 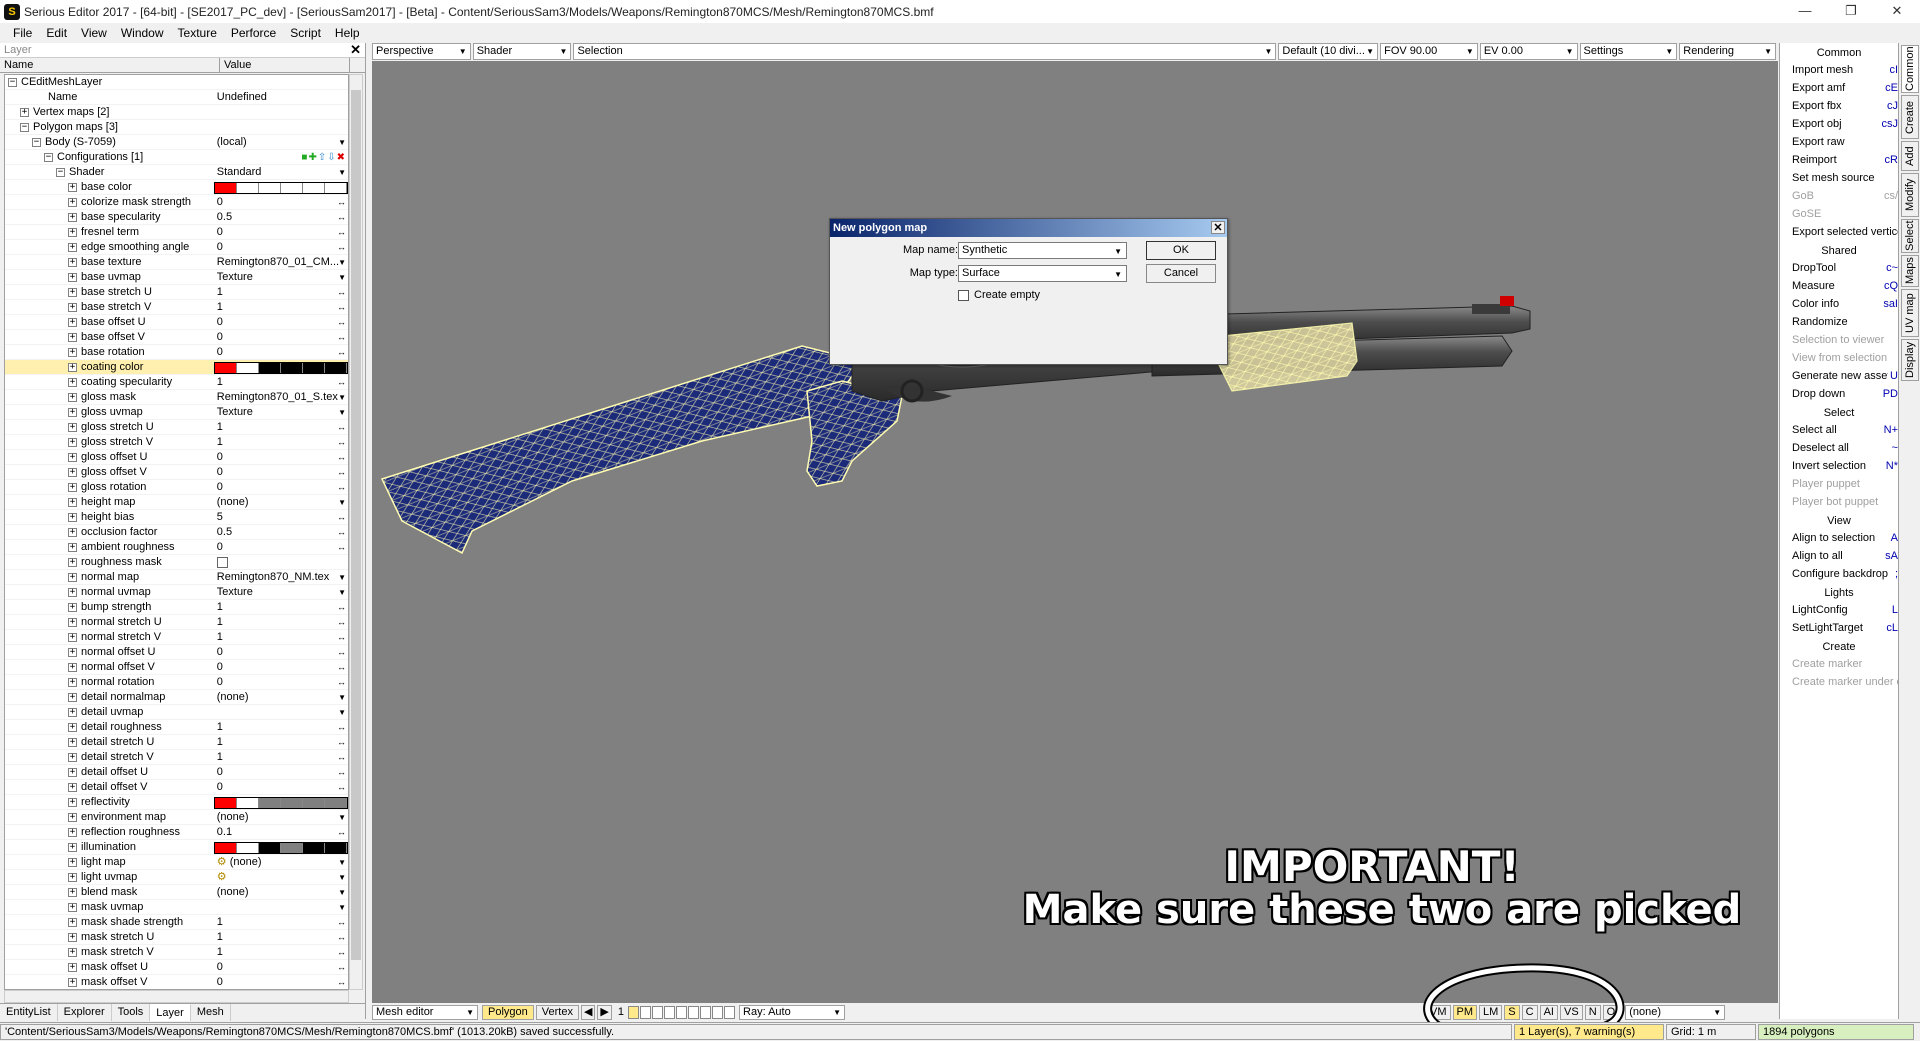 What do you see at coordinates (1851, 11) in the screenshot?
I see `restore-button: ❐` at bounding box center [1851, 11].